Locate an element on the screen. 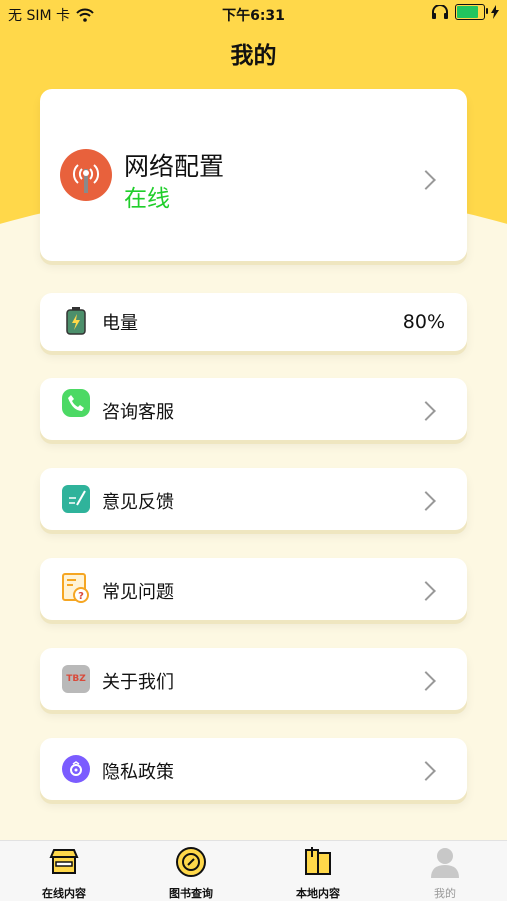 This screenshot has height=901, width=507. status-bar: 无 SIM 卡 下午6:31 is located at coordinates (253, 14).